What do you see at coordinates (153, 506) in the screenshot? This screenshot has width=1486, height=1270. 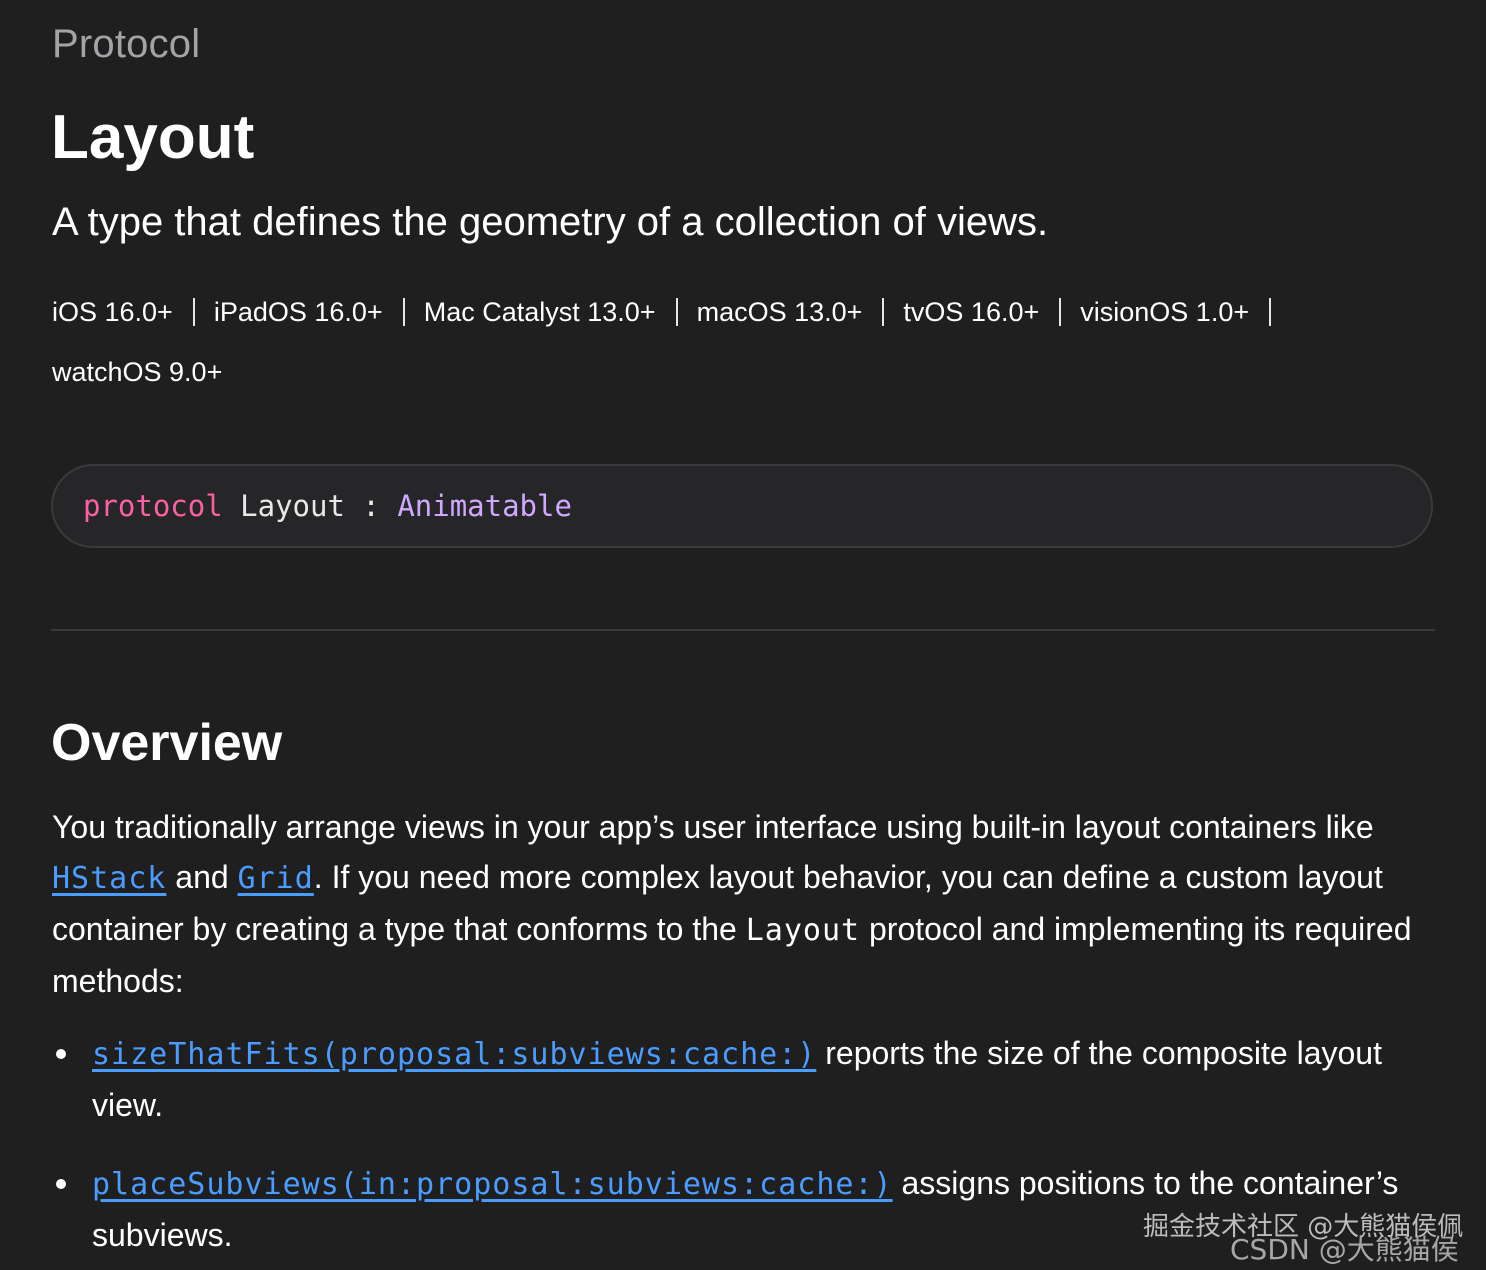 I see `declaration-keyword: protocol` at bounding box center [153, 506].